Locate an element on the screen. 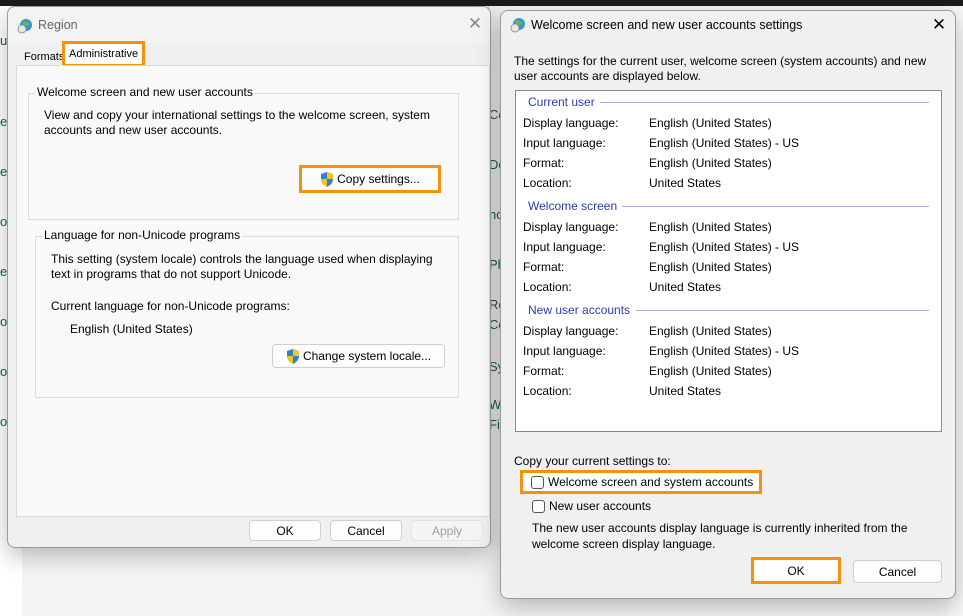 The width and height of the screenshot is (963, 616). title-bar: Region ✕ is located at coordinates (249, 25).